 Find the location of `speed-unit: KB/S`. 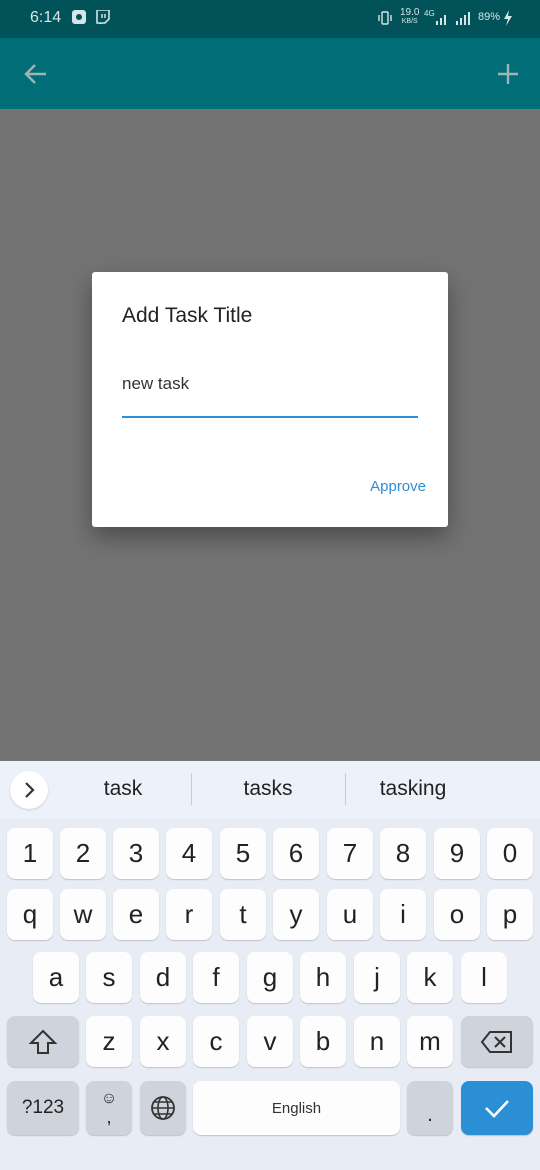

speed-unit: KB/S is located at coordinates (409, 21).